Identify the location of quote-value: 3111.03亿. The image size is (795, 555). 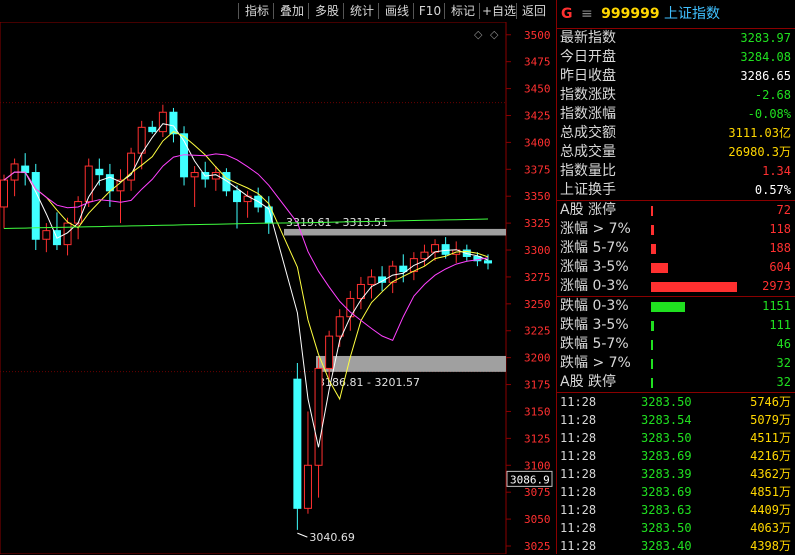
(759, 133).